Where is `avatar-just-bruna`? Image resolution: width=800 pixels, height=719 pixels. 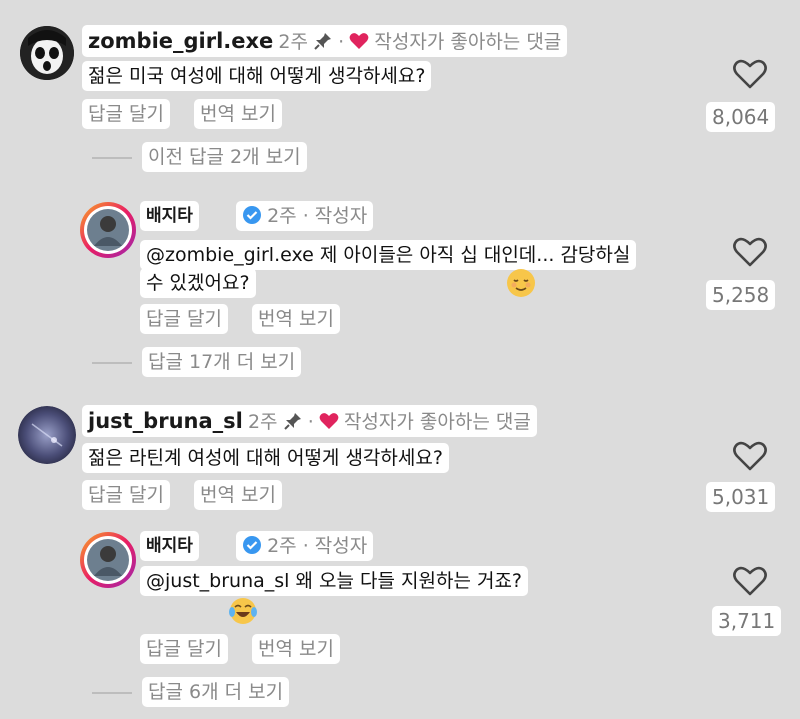
avatar-just-bruna is located at coordinates (47, 435).